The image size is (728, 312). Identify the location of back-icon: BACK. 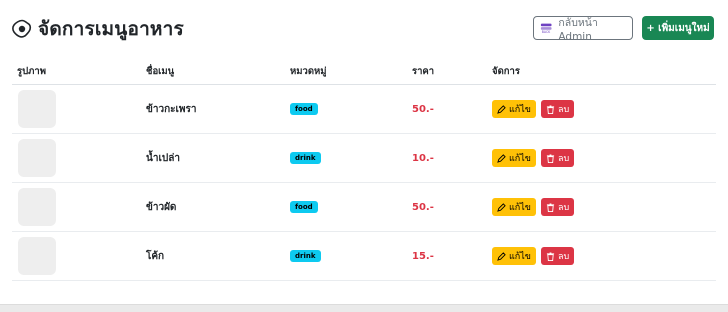
(546, 28).